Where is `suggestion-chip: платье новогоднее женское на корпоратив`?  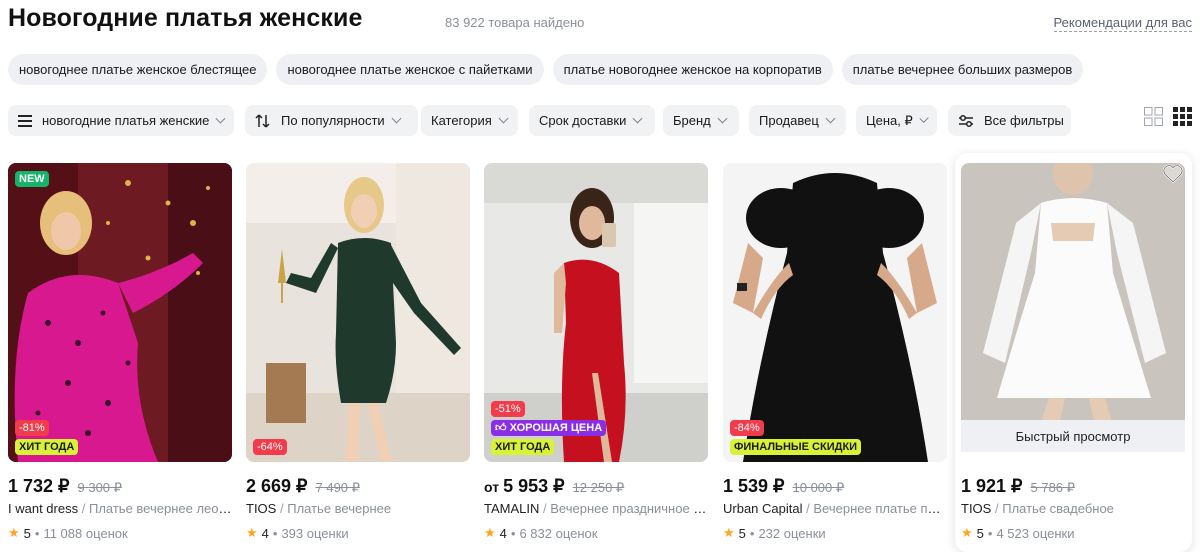 suggestion-chip: платье новогоднее женское на корпоратив is located at coordinates (692, 69).